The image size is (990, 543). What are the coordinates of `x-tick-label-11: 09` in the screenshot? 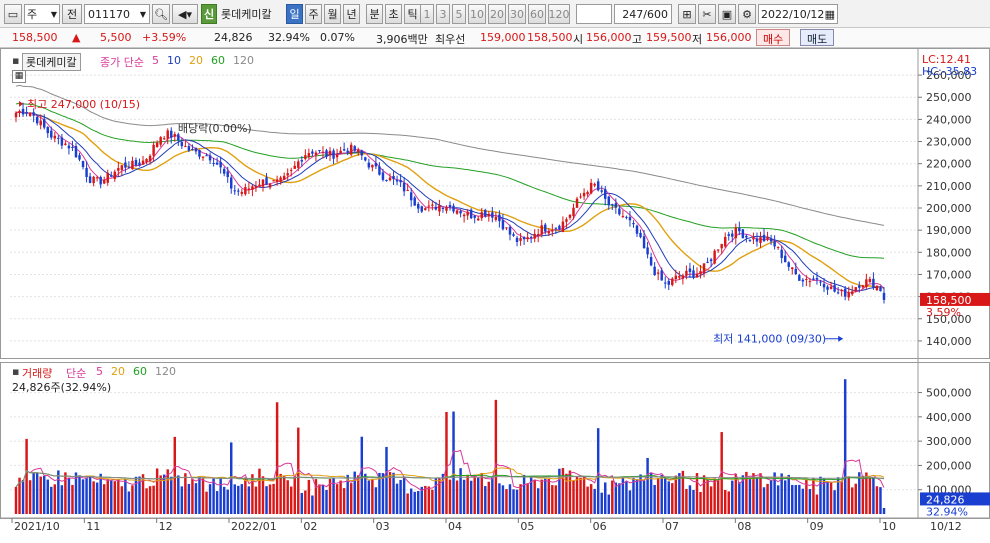 It's located at (817, 526).